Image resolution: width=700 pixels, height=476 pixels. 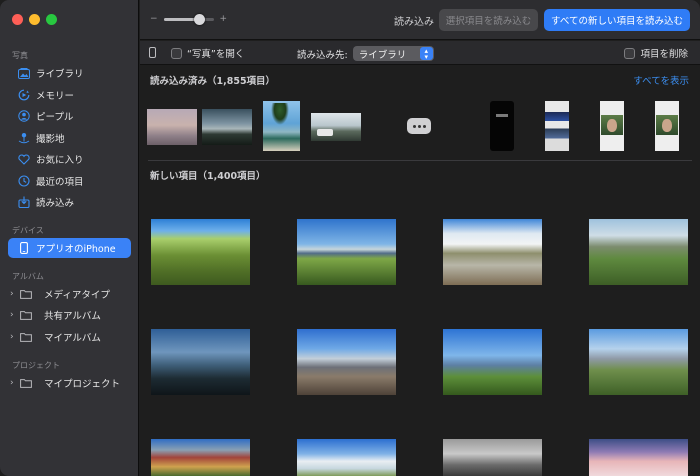 I want to click on close-window-button, so click(x=17, y=19).